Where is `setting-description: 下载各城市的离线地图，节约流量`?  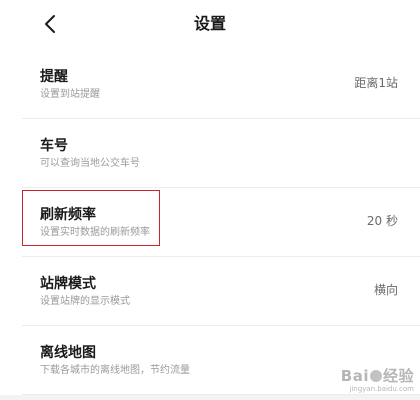
setting-description: 下载各城市的离线地图，节约流量 is located at coordinates (115, 370).